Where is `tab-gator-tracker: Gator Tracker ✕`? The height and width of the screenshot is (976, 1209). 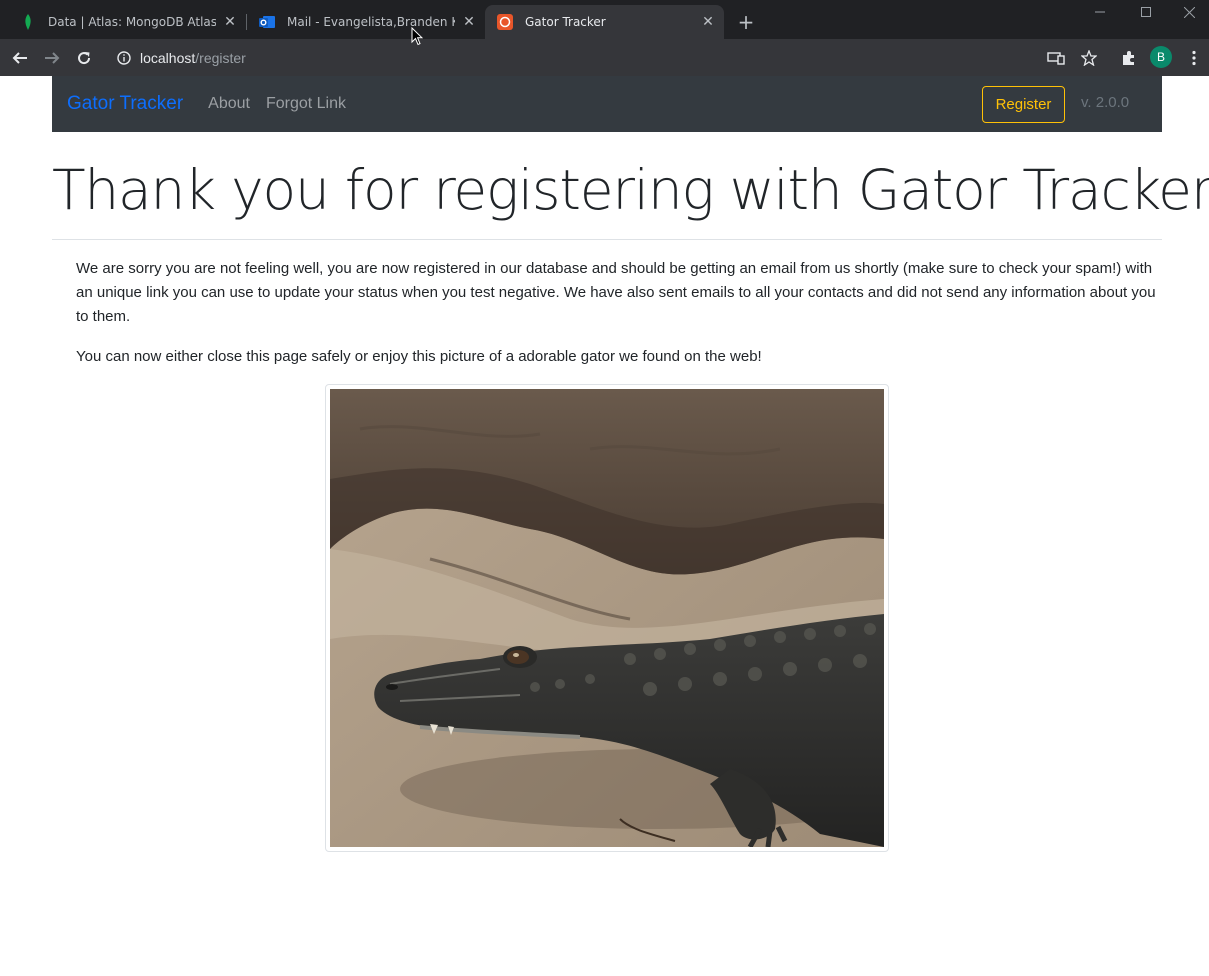
tab-gator-tracker: Gator Tracker ✕ is located at coordinates (604, 22).